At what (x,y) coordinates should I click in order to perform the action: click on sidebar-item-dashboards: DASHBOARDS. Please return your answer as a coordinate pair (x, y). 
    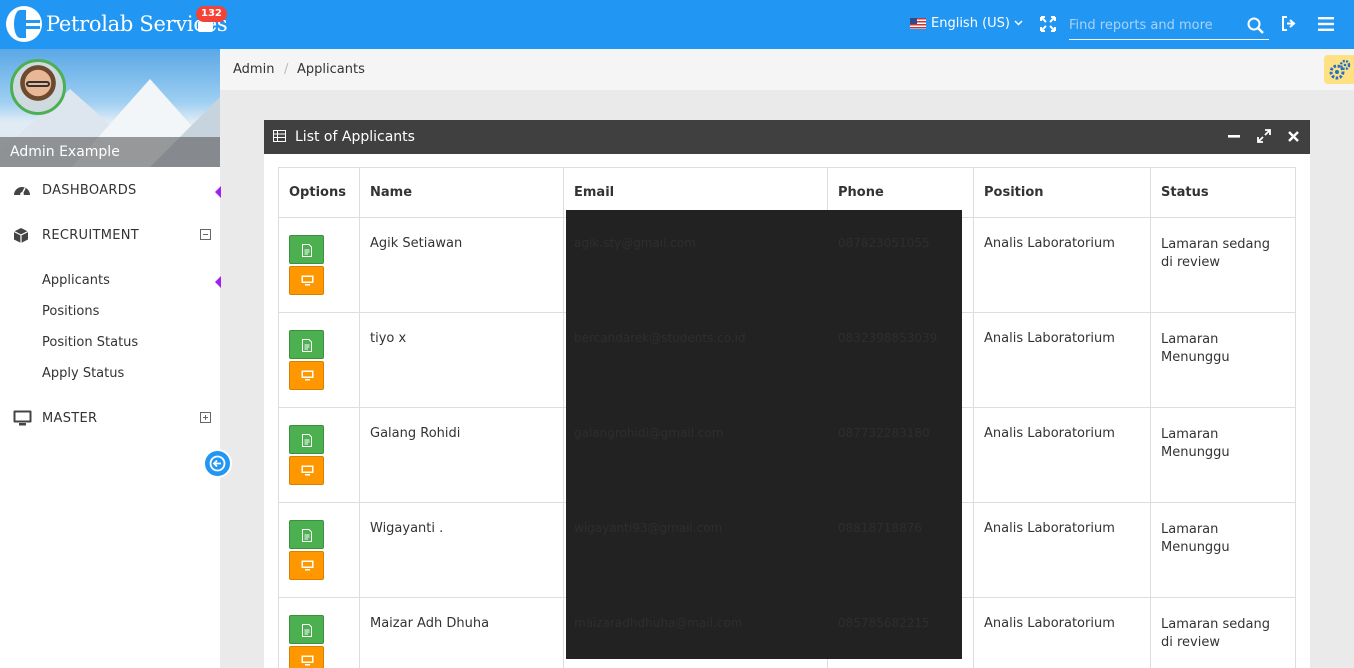
    Looking at the image, I should click on (110, 190).